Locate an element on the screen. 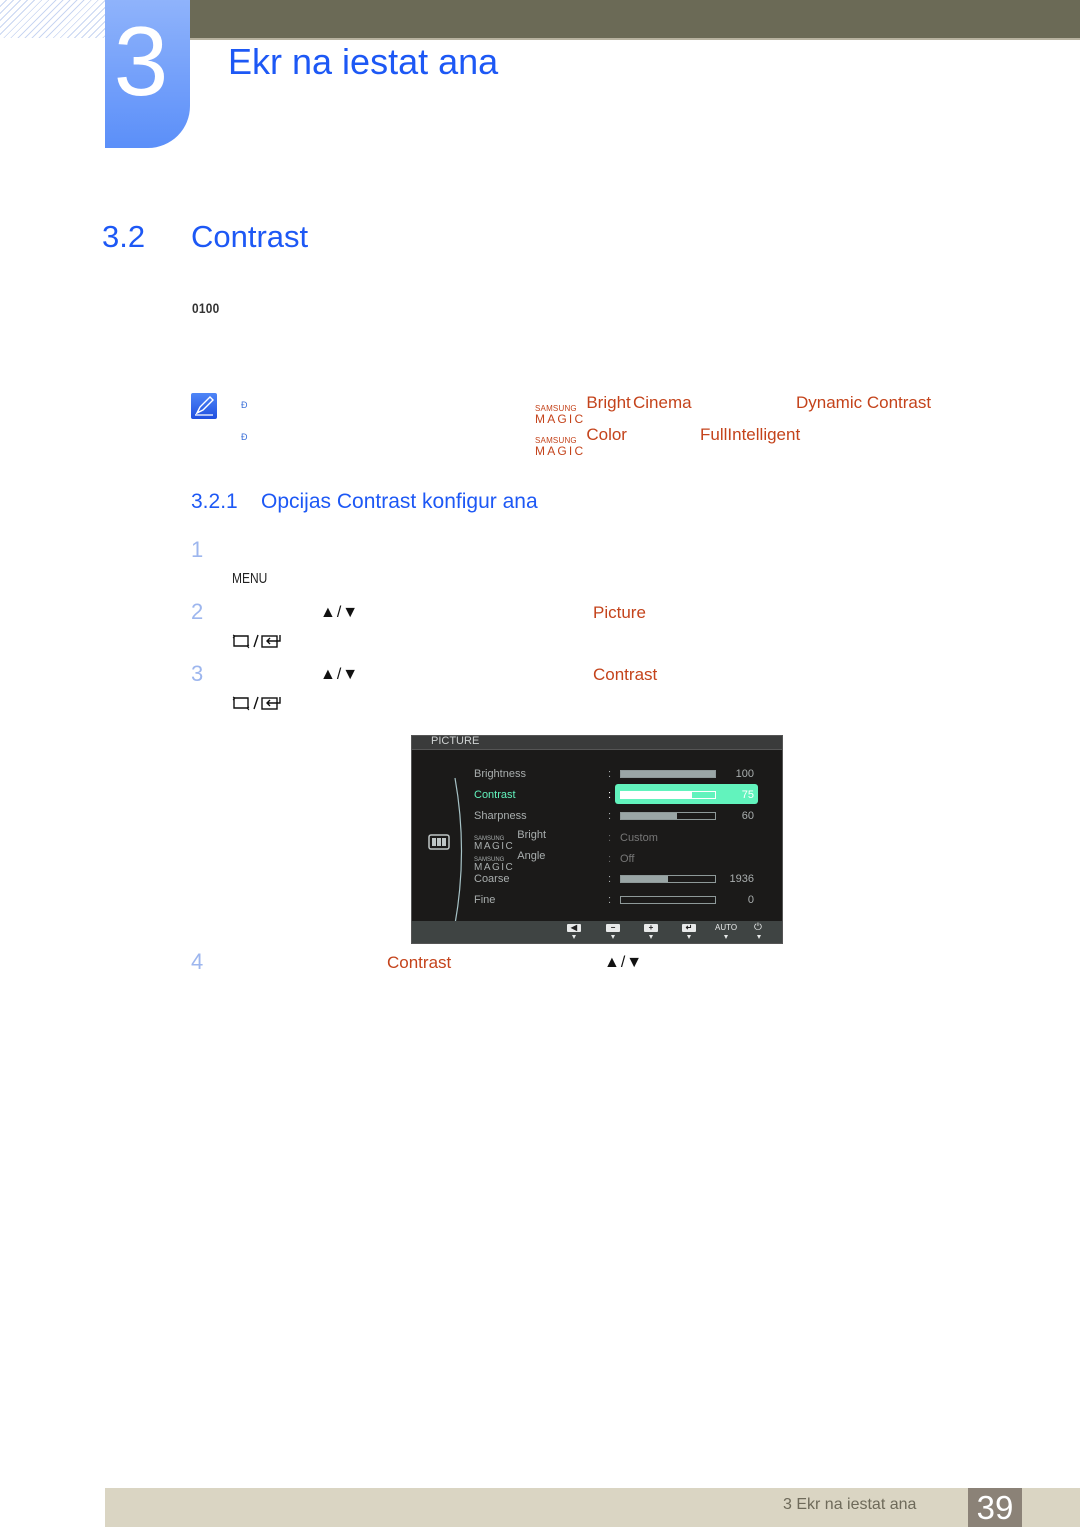 The image size is (1080, 1527). subsection-title: Opcijas Contrast konfigur ana is located at coordinates (399, 501).